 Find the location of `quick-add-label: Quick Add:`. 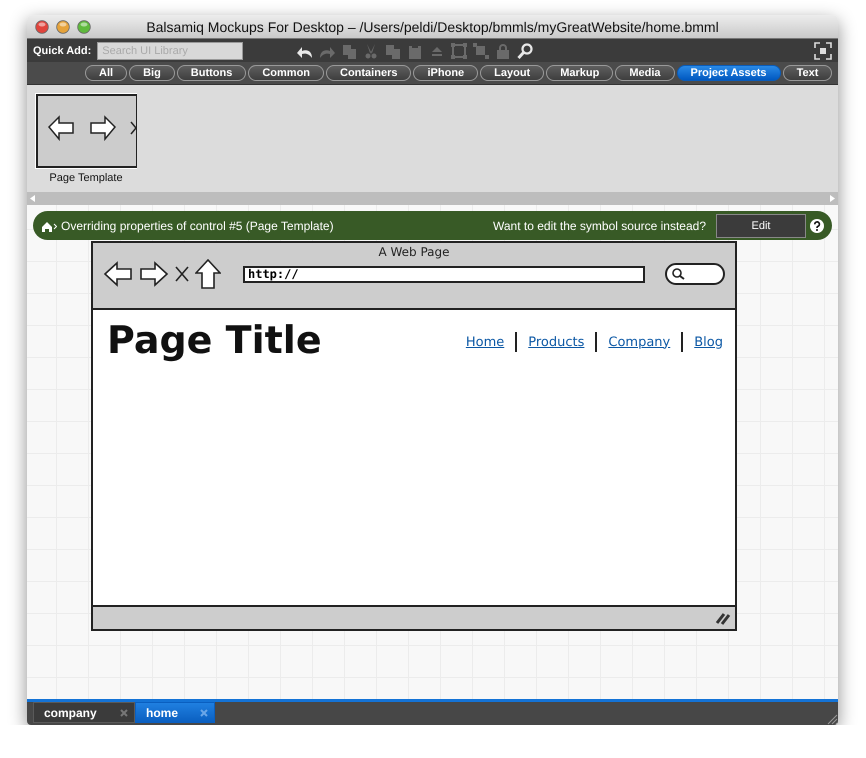

quick-add-label: Quick Add: is located at coordinates (62, 50).